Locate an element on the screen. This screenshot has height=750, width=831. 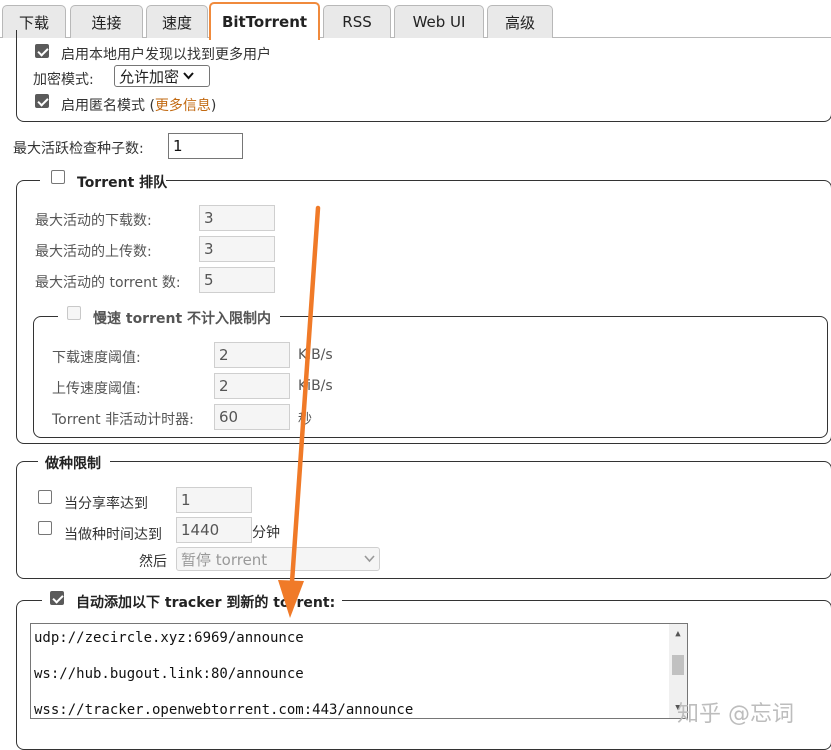
download-threshold-unit: KiB/s is located at coordinates (315, 355).